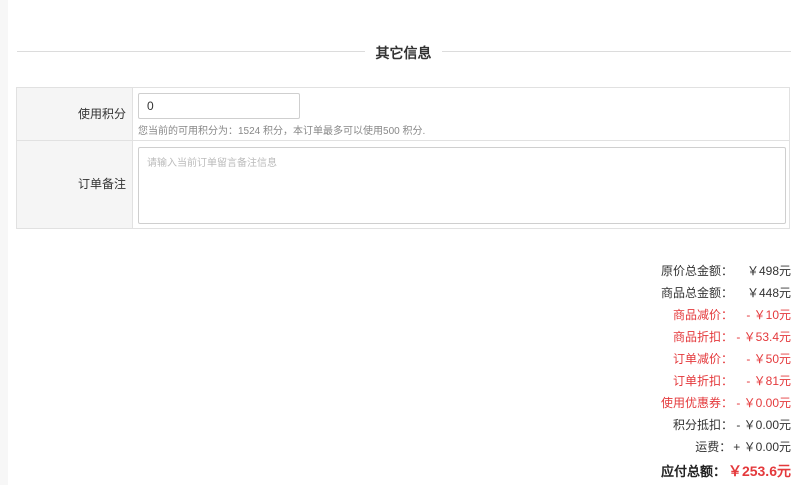 Image resolution: width=800 pixels, height=485 pixels. I want to click on section-divider-right, so click(616, 51).